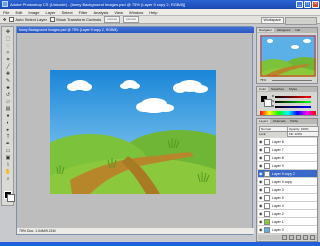 The image size is (320, 246). What do you see at coordinates (8, 39) in the screenshot?
I see `marquee-tool-icon: ⬚` at bounding box center [8, 39].